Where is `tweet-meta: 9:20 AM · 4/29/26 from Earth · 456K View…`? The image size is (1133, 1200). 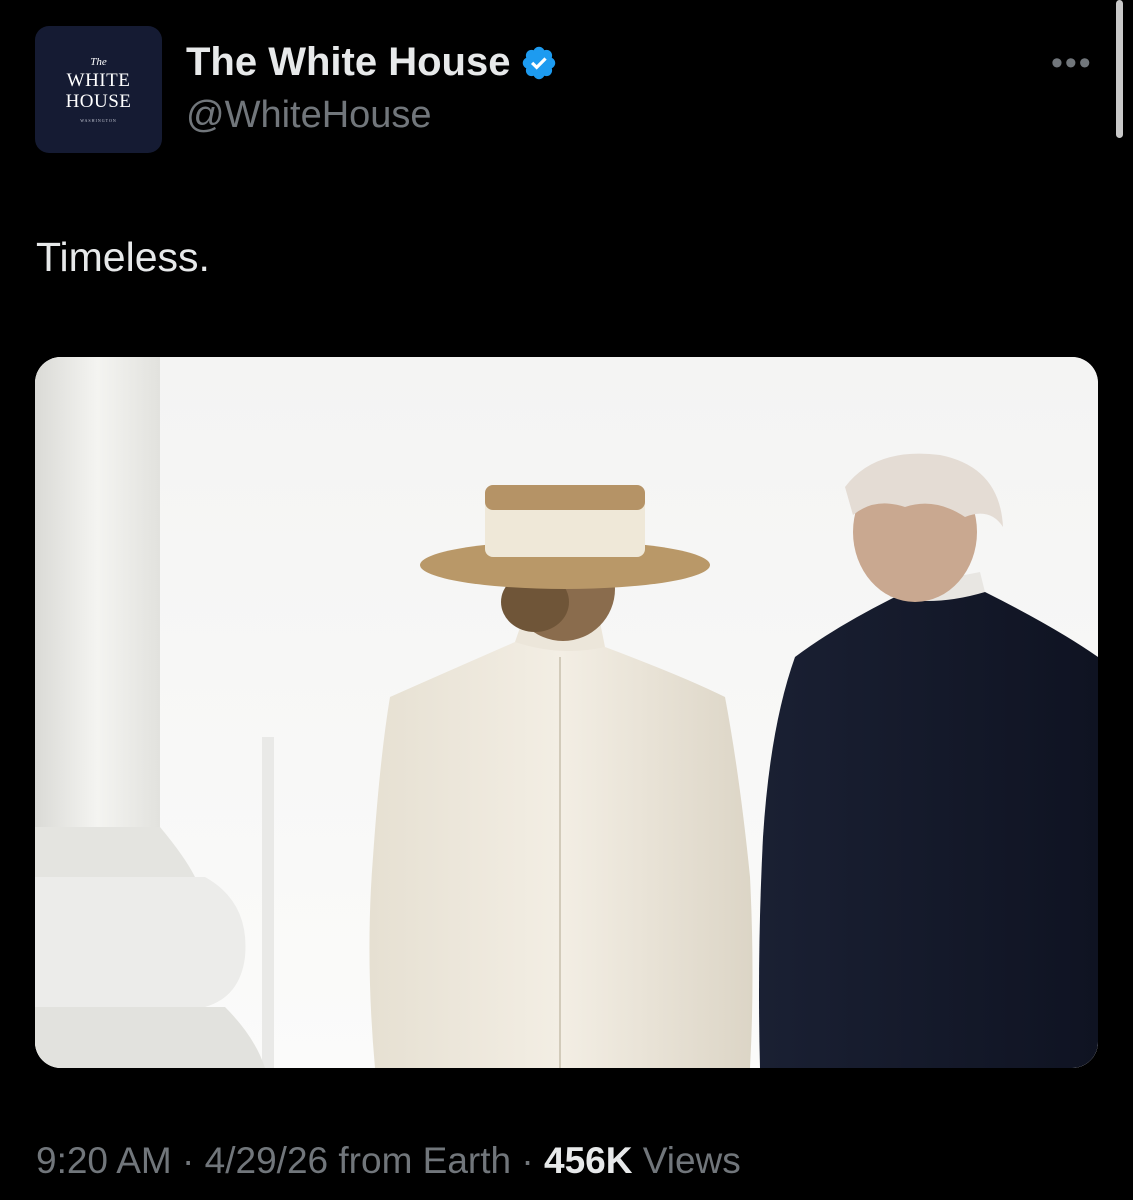 tweet-meta: 9:20 AM · 4/29/26 from Earth · 456K View… is located at coordinates (388, 1161).